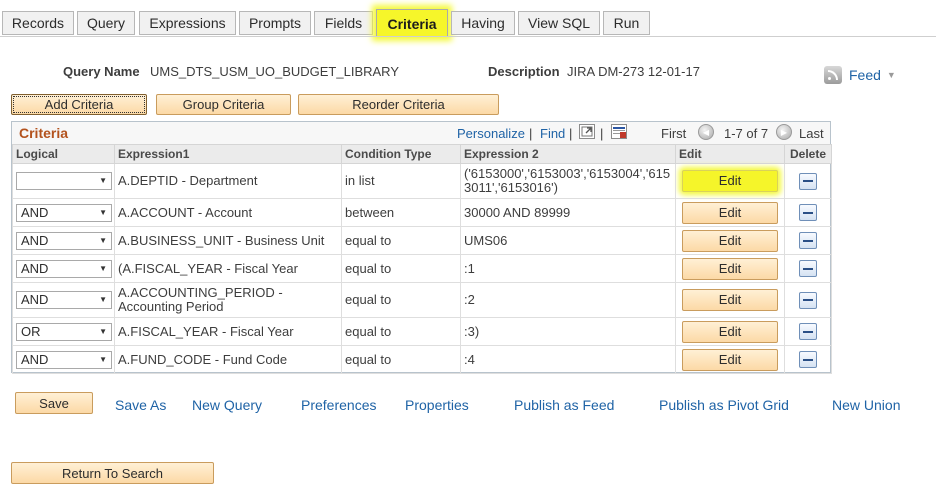  Describe the element at coordinates (674, 133) in the screenshot. I see `first-label: First` at that location.